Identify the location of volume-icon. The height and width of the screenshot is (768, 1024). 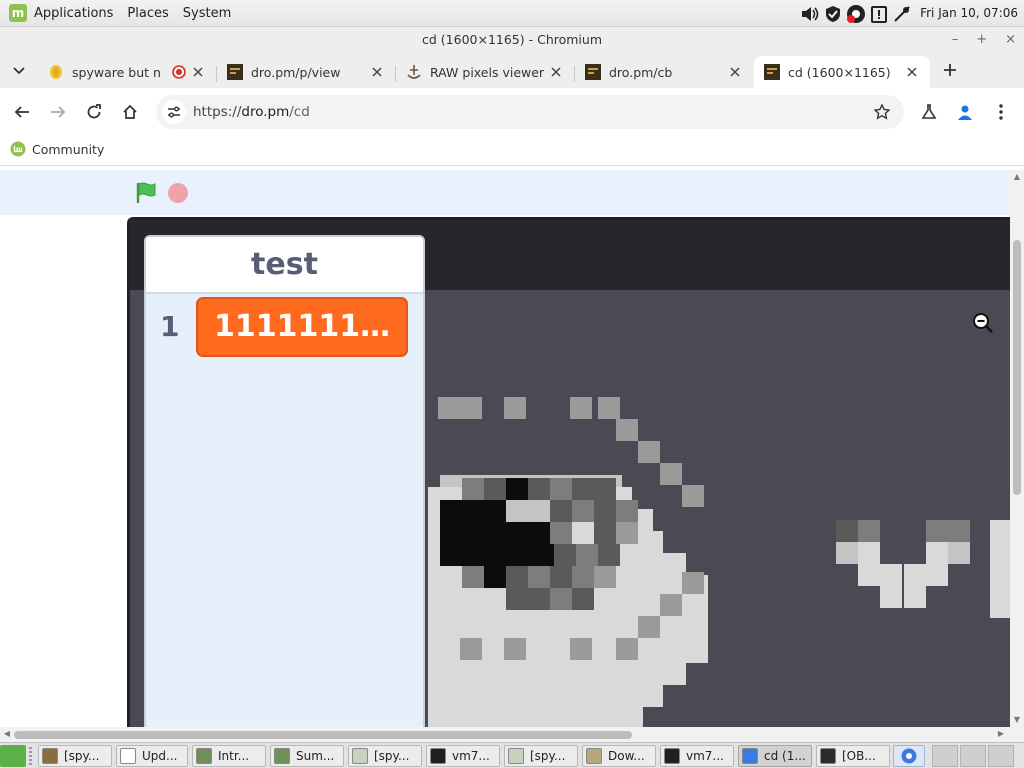
(810, 13).